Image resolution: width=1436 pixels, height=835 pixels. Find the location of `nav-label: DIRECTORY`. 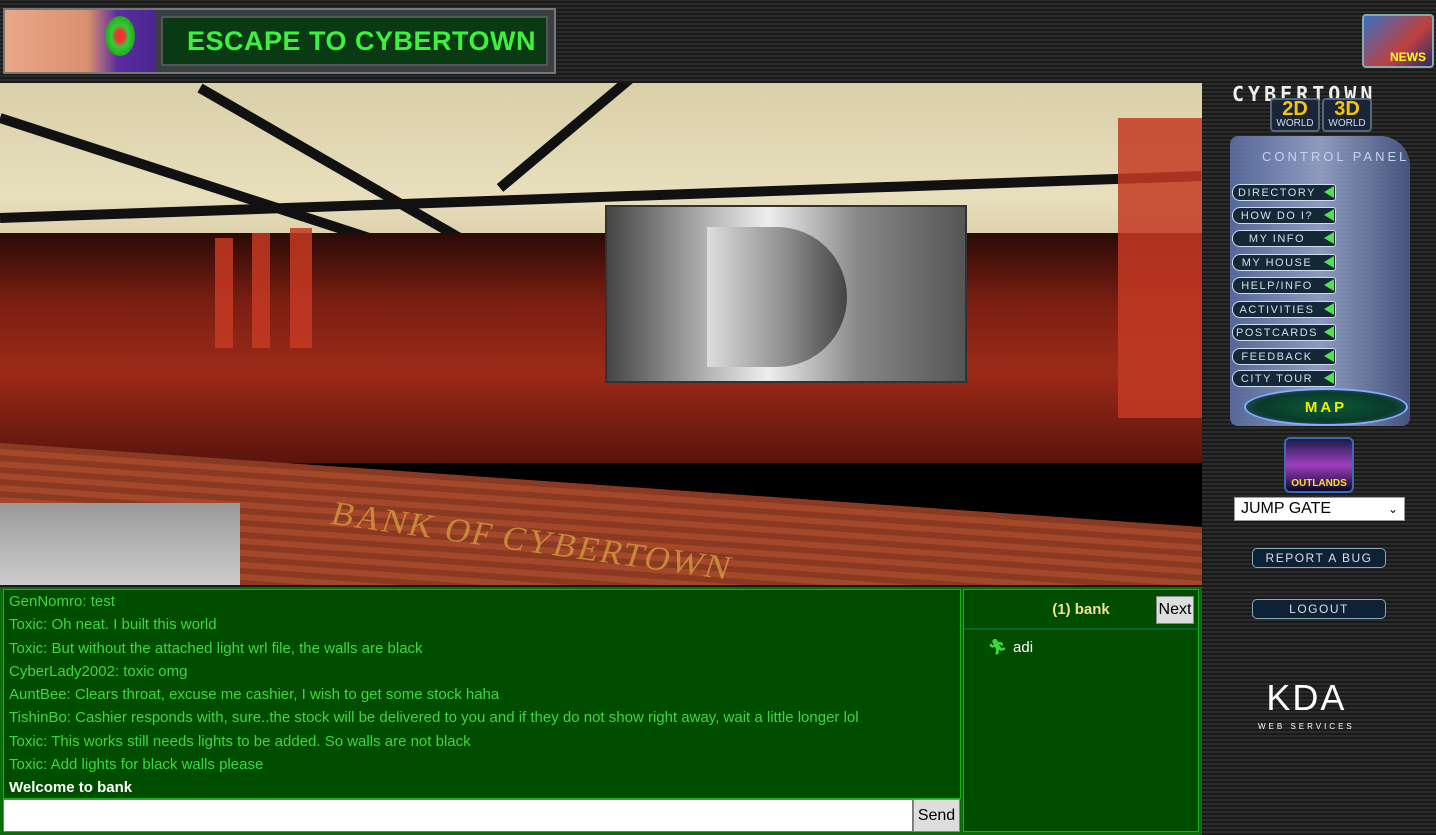

nav-label: DIRECTORY is located at coordinates (1277, 192).